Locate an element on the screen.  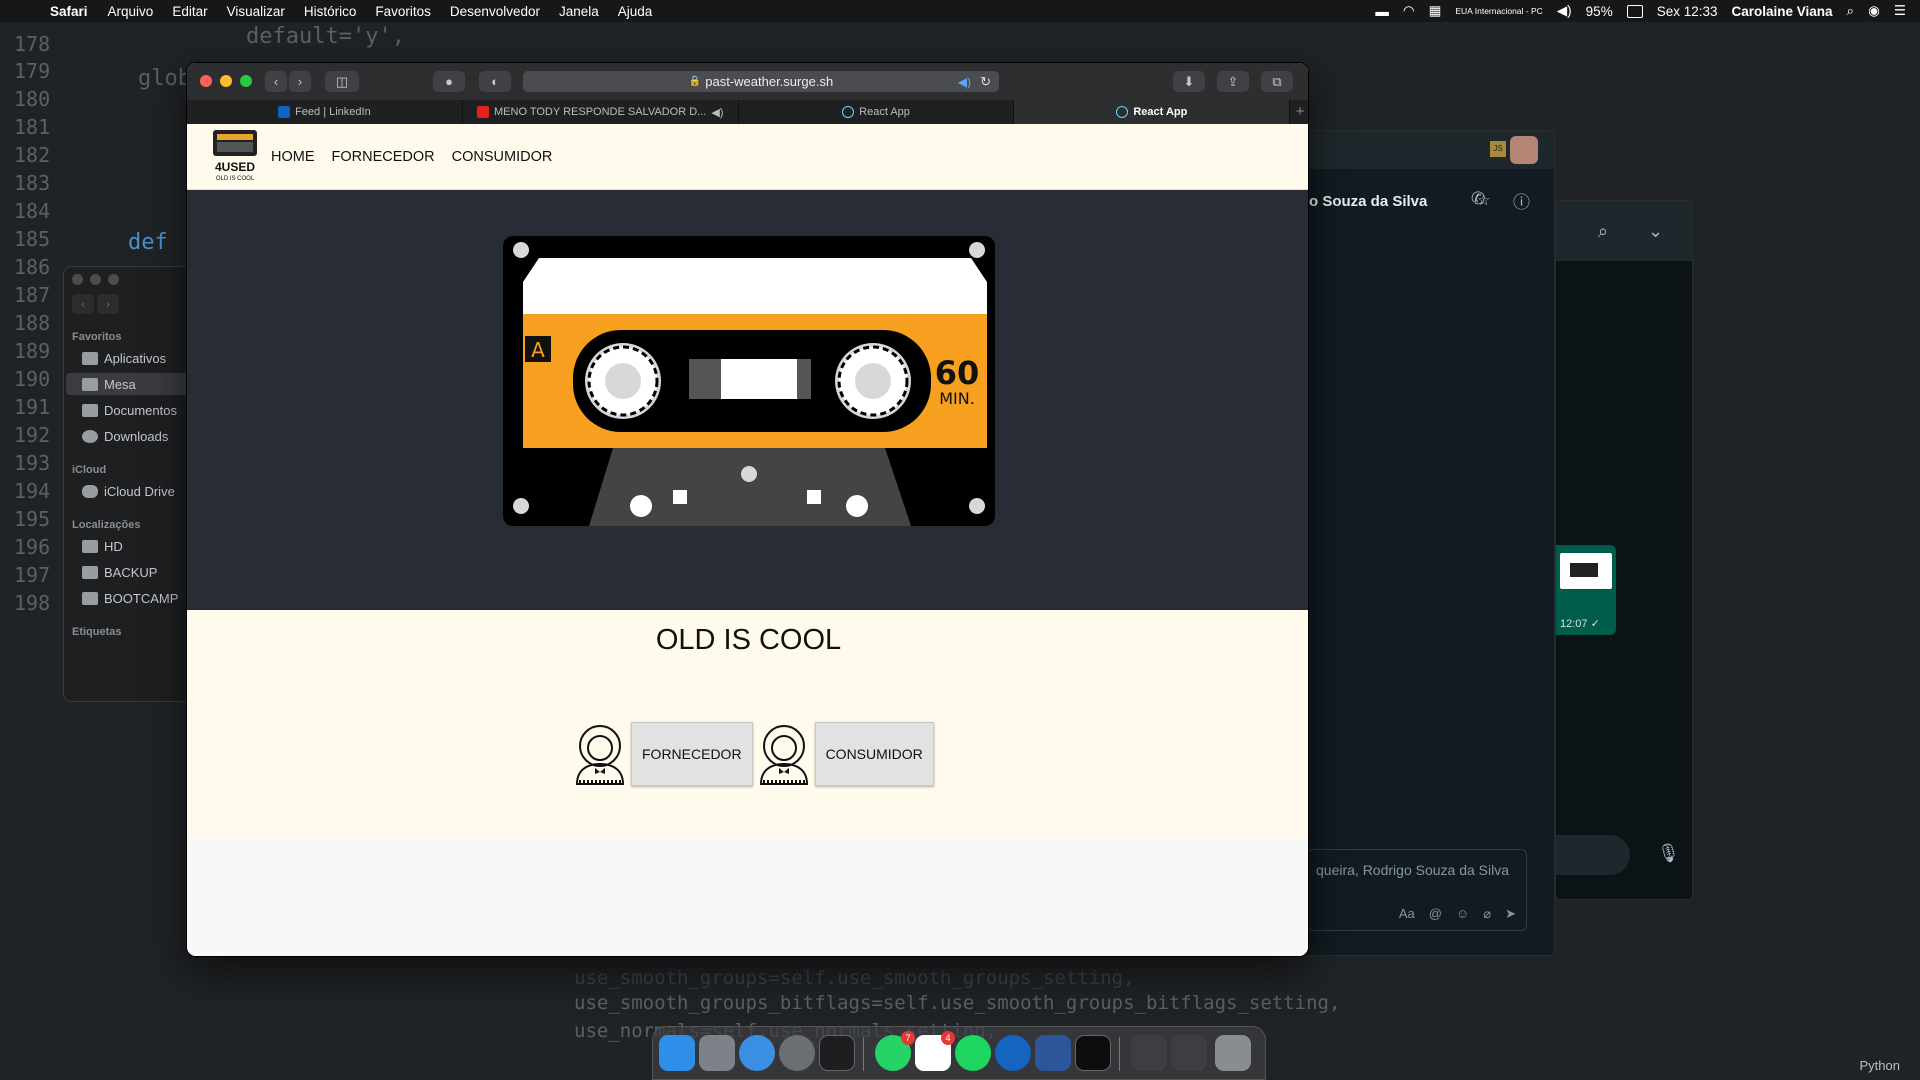
tab-react-app: React App is located at coordinates (877, 112).